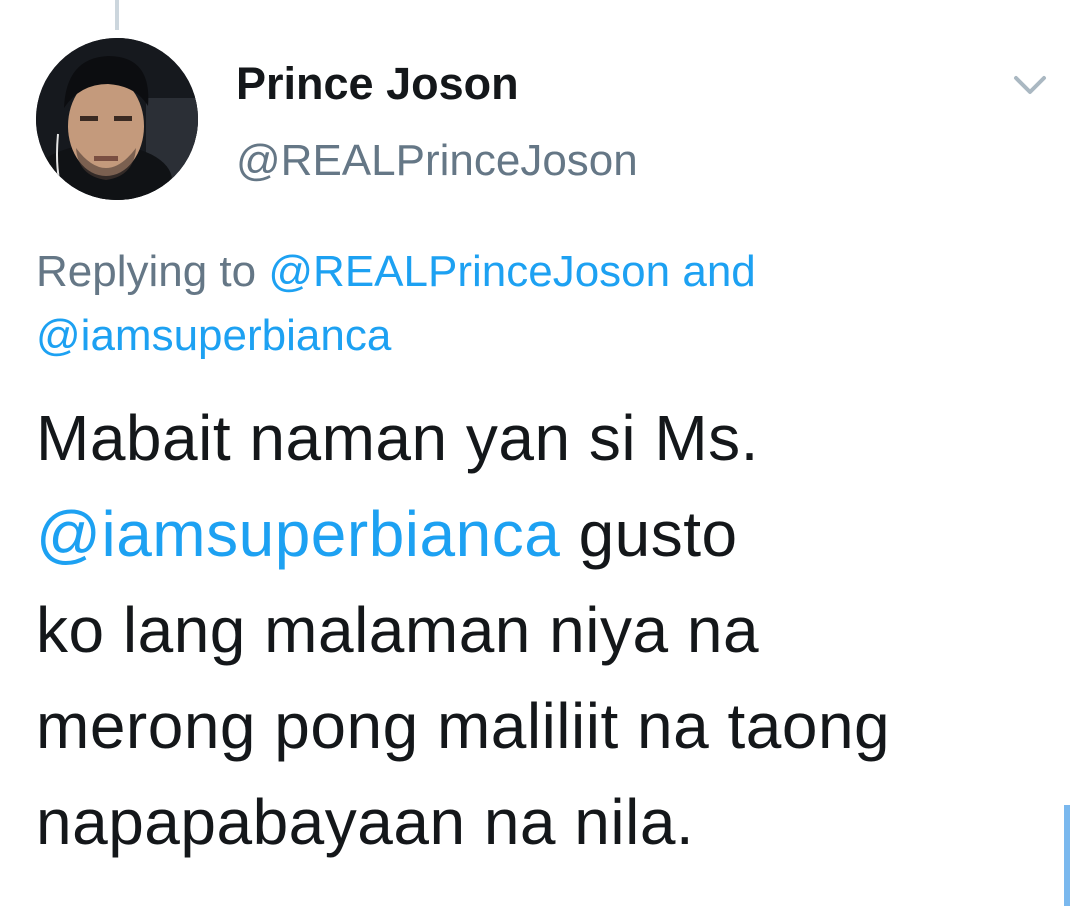  Describe the element at coordinates (1067, 855) in the screenshot. I see `scrollbar` at that location.